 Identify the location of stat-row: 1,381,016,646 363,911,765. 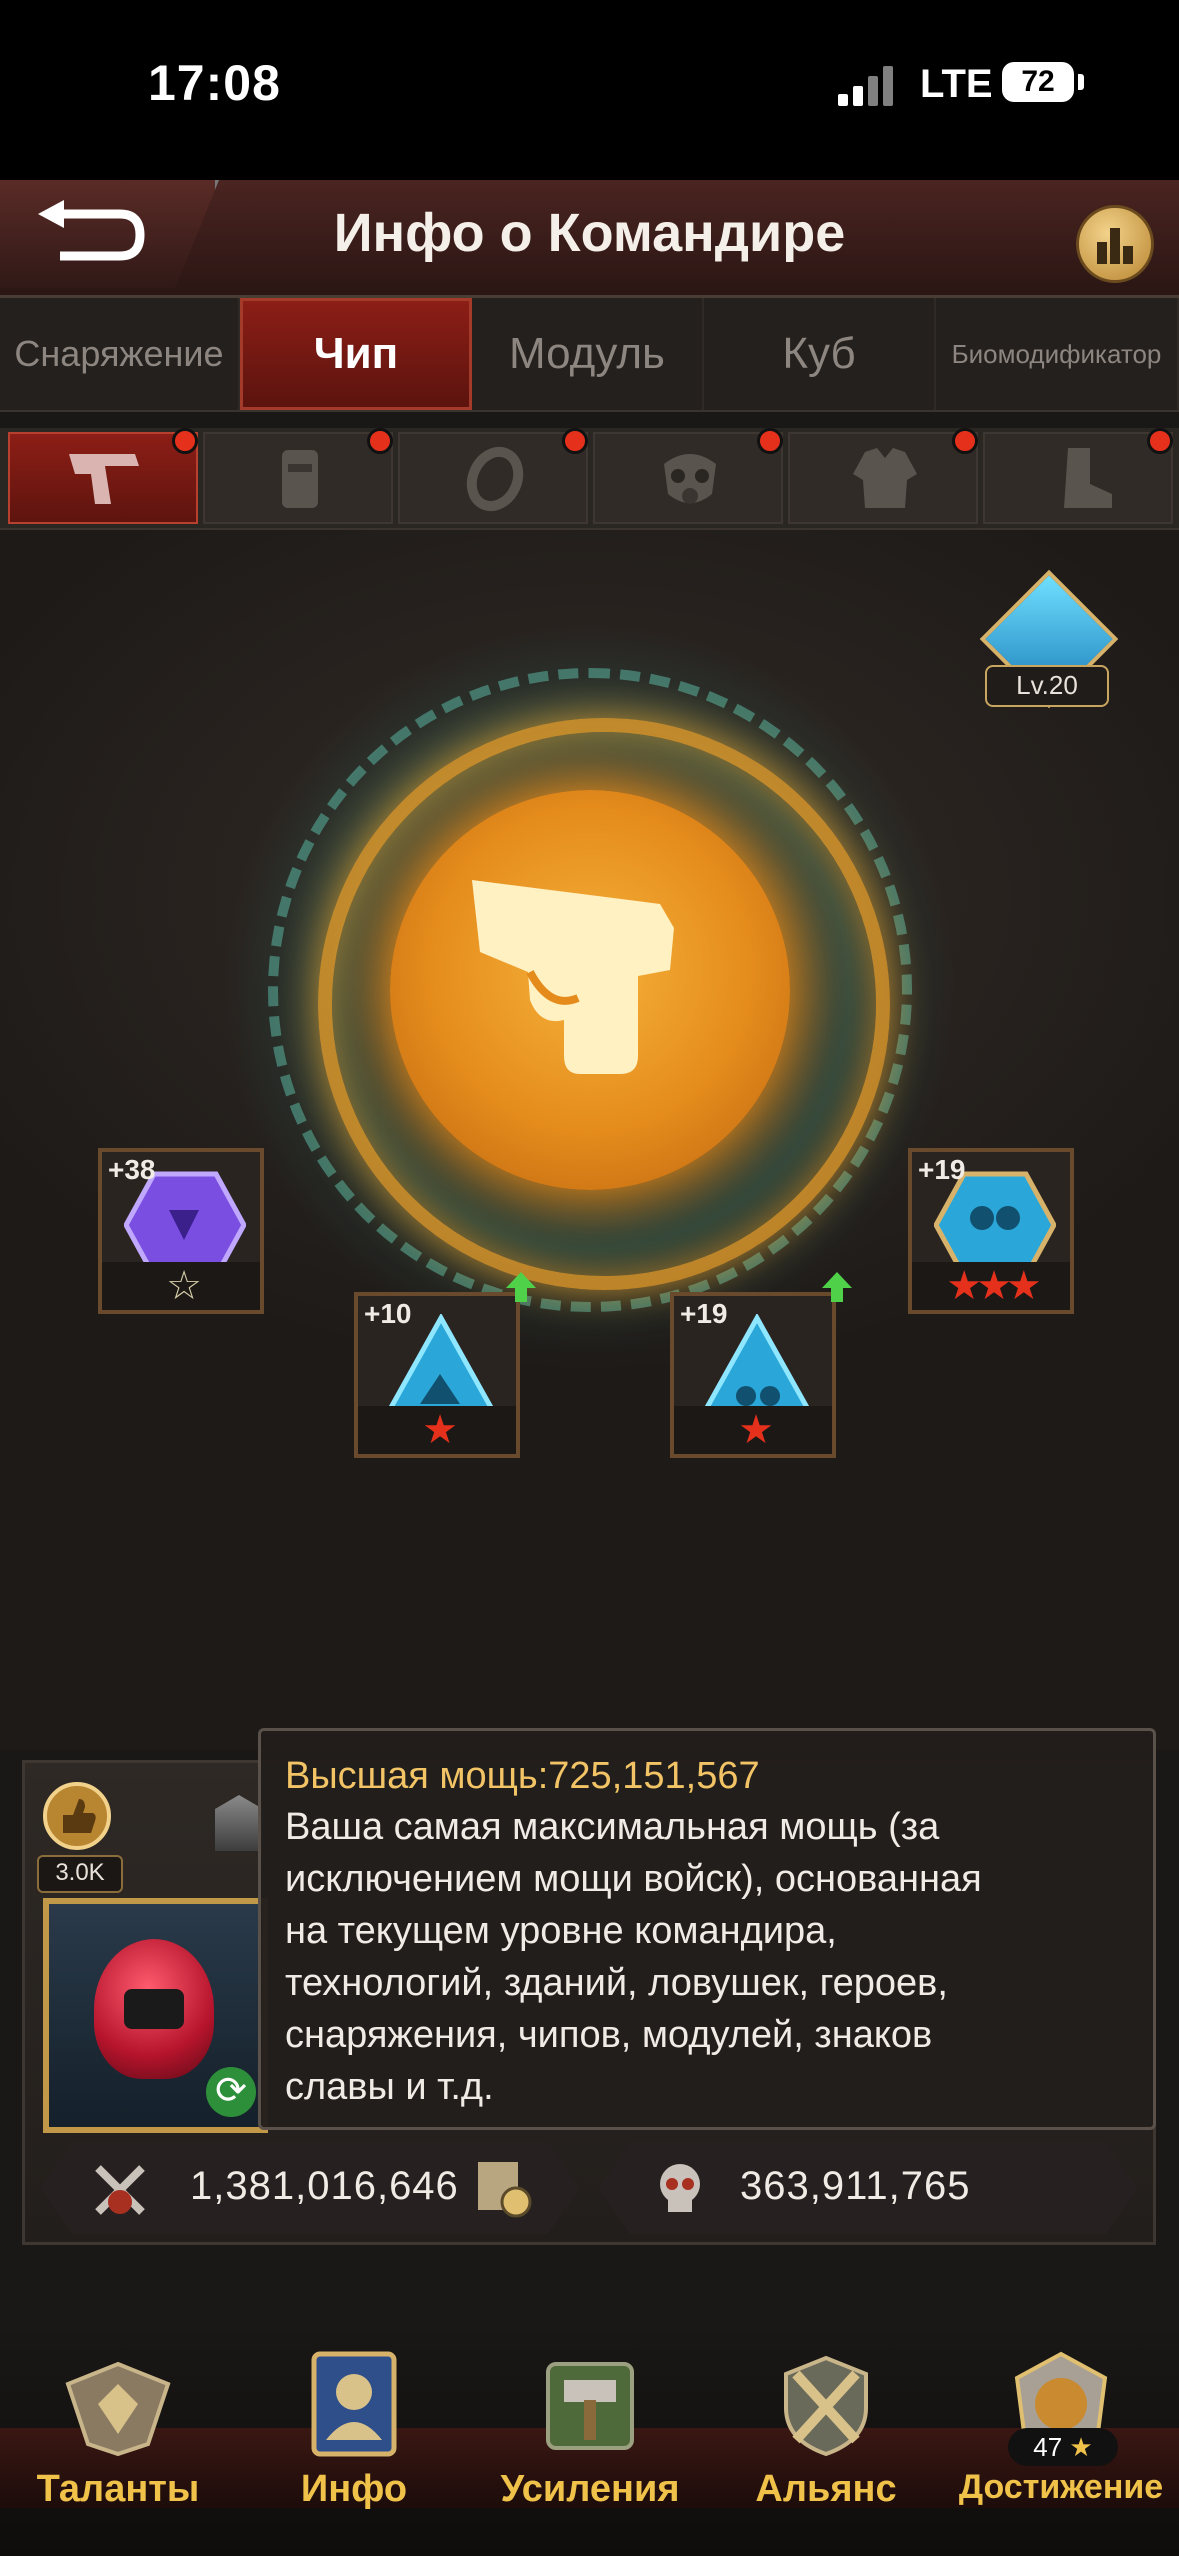
(590, 2192).